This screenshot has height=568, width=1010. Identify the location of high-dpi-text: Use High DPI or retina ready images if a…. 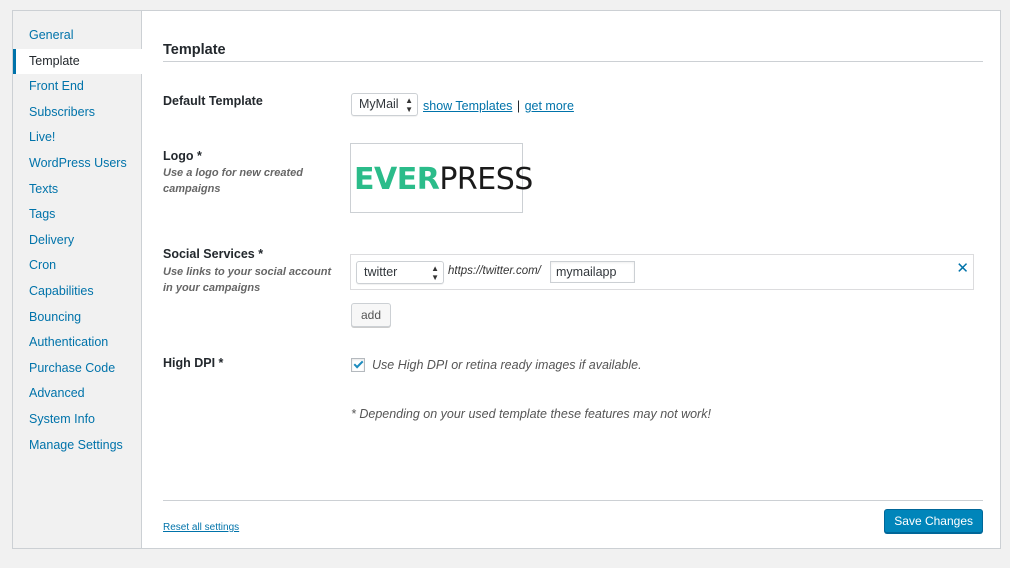
(507, 365).